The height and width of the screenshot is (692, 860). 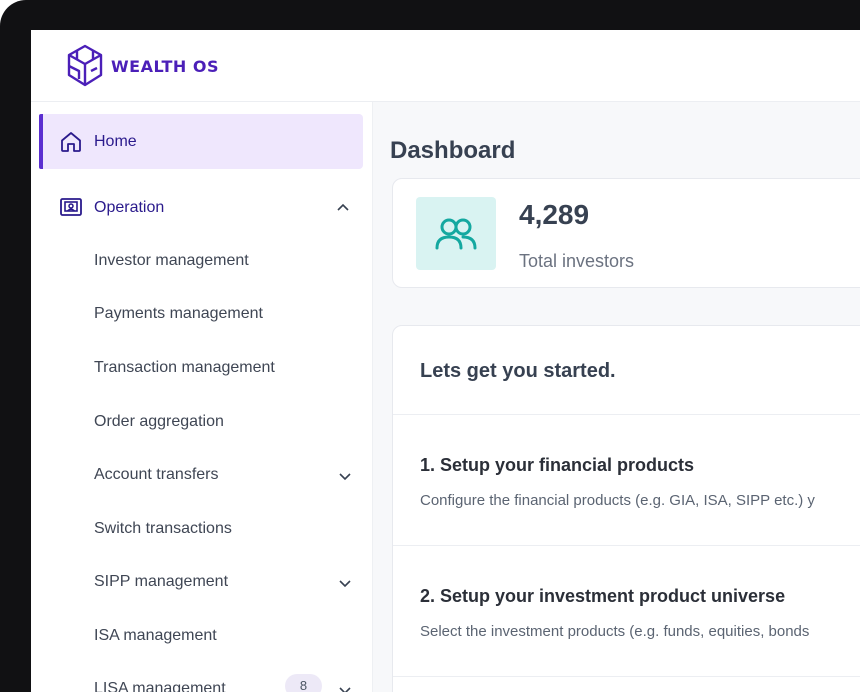 What do you see at coordinates (71, 142) in the screenshot?
I see `home-icon` at bounding box center [71, 142].